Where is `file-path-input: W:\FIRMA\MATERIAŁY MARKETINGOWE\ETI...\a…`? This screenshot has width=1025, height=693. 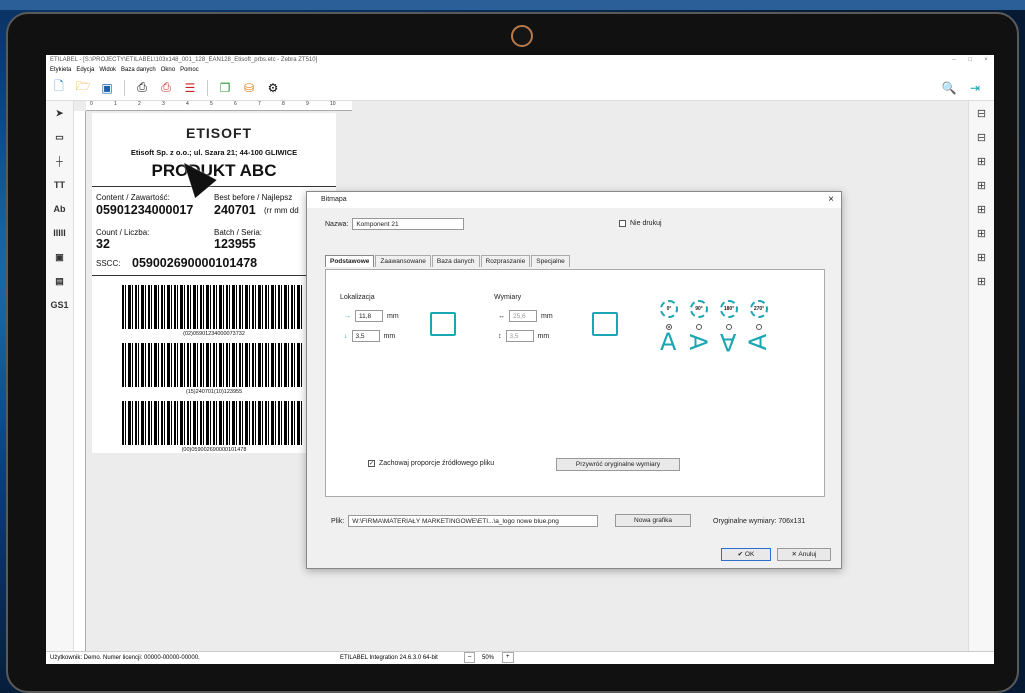
file-path-input: W:\FIRMA\MATERIAŁY MARKETINGOWE\ETI...\a… is located at coordinates (473, 521).